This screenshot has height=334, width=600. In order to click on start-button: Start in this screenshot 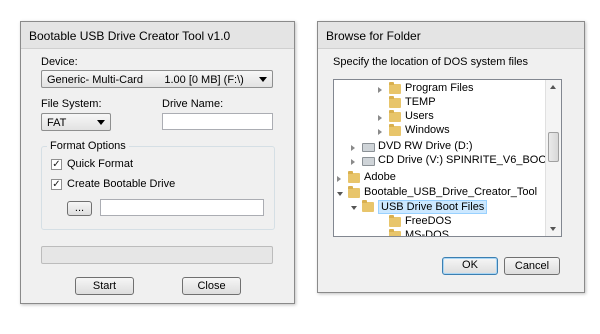, I will do `click(104, 286)`.